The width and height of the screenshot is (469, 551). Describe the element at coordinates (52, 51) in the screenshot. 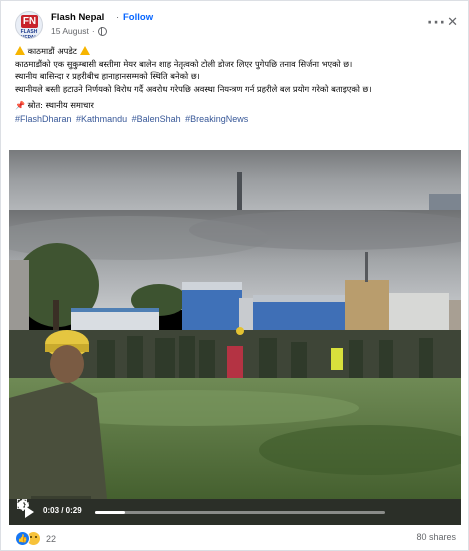

I see `headline-text: काठमाडौं अपडेट` at that location.